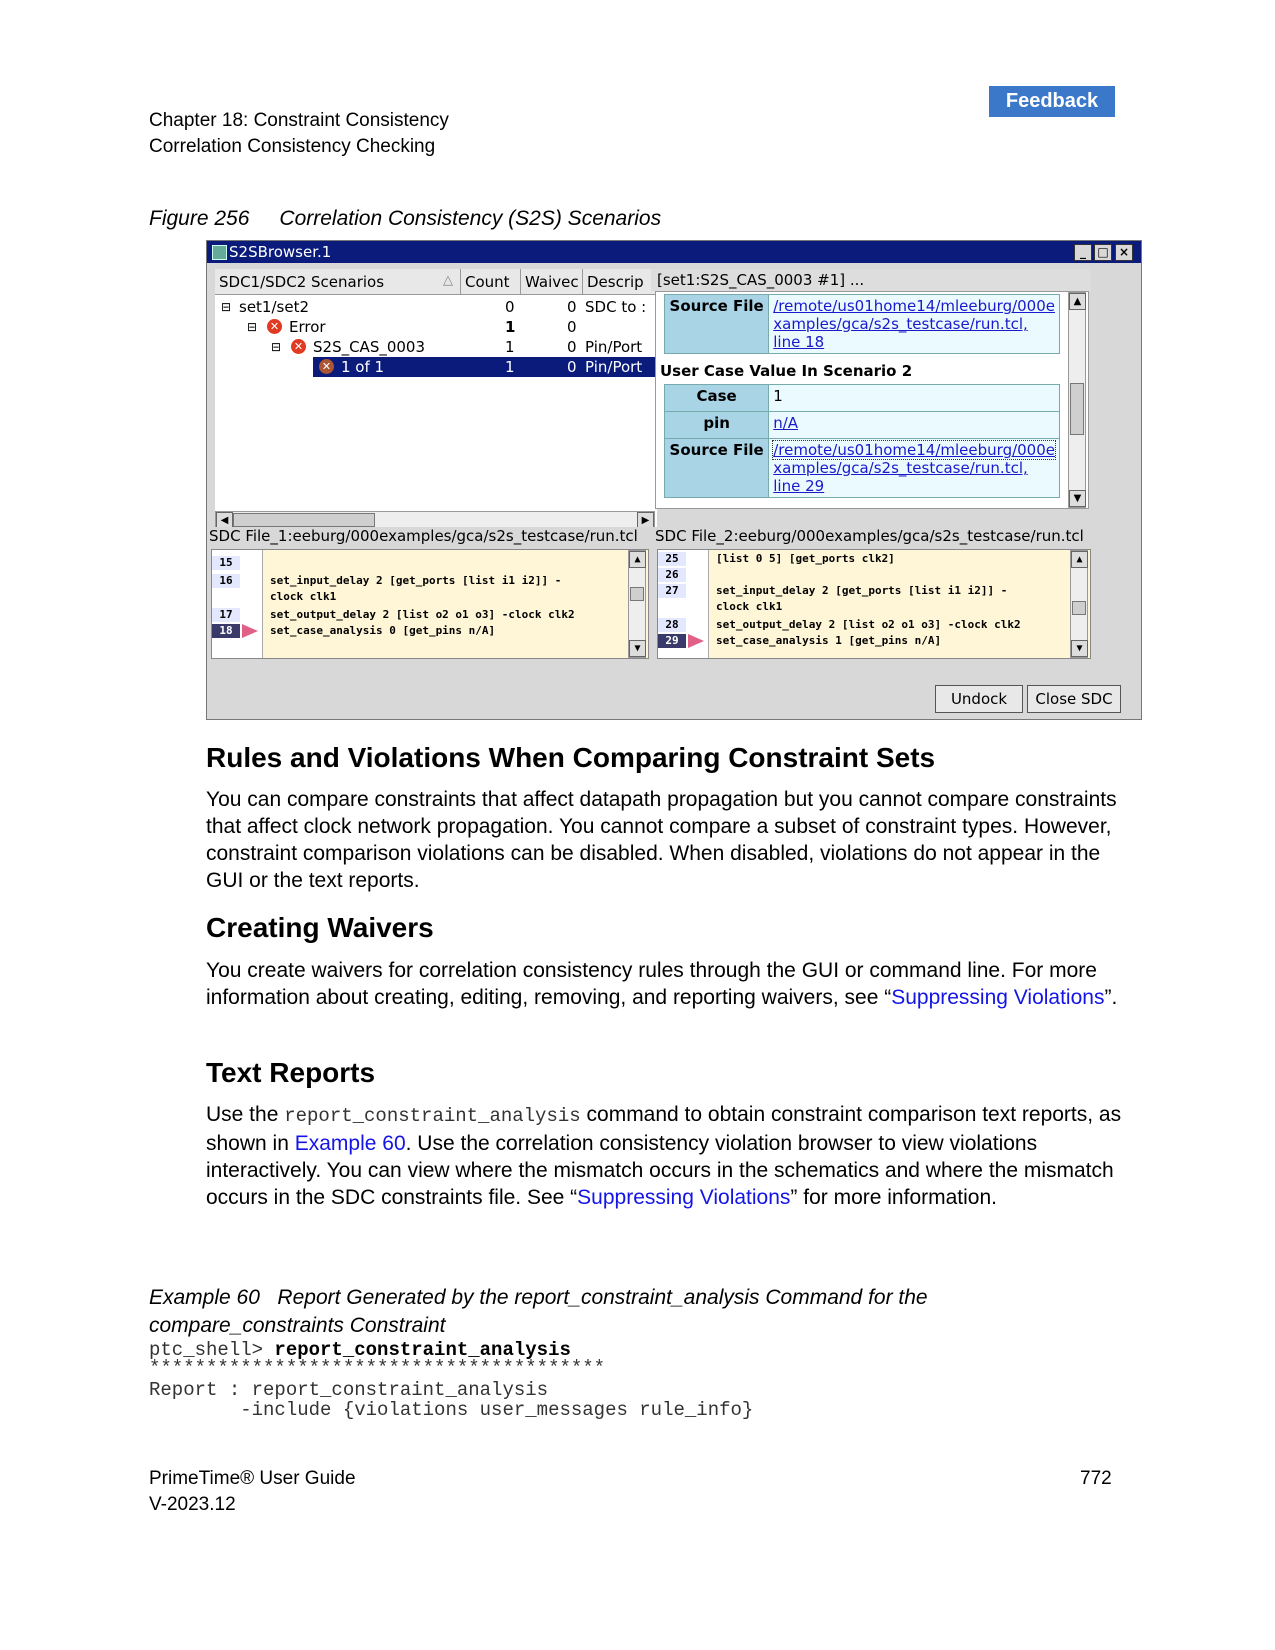 The height and width of the screenshot is (1650, 1275). What do you see at coordinates (979, 699) in the screenshot?
I see `undock-button: Undock` at bounding box center [979, 699].